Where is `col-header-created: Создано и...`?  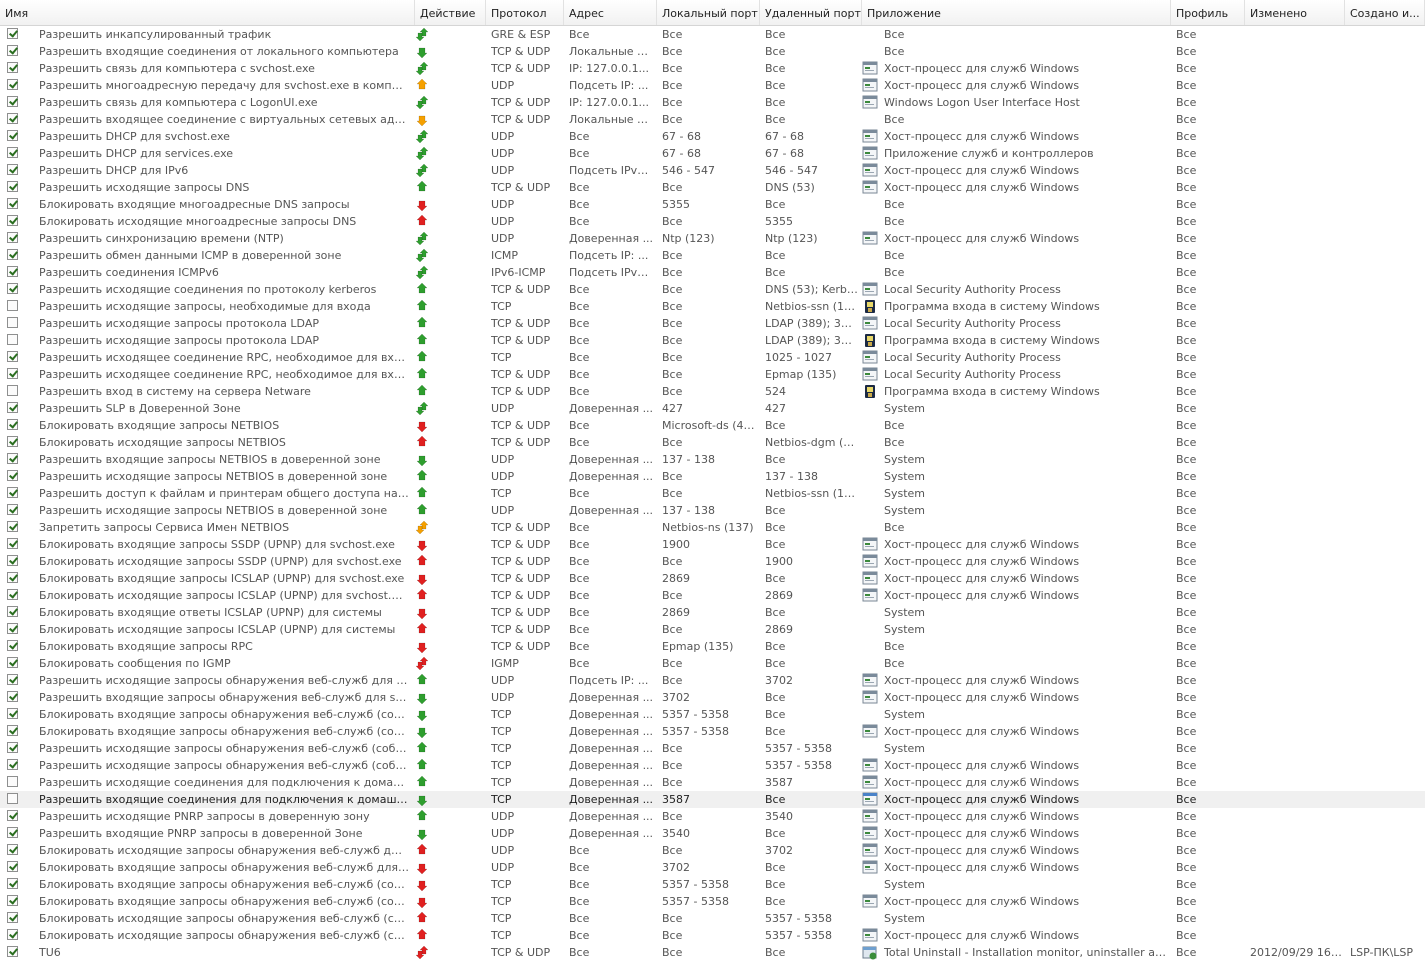 col-header-created: Создано и... is located at coordinates (1385, 12).